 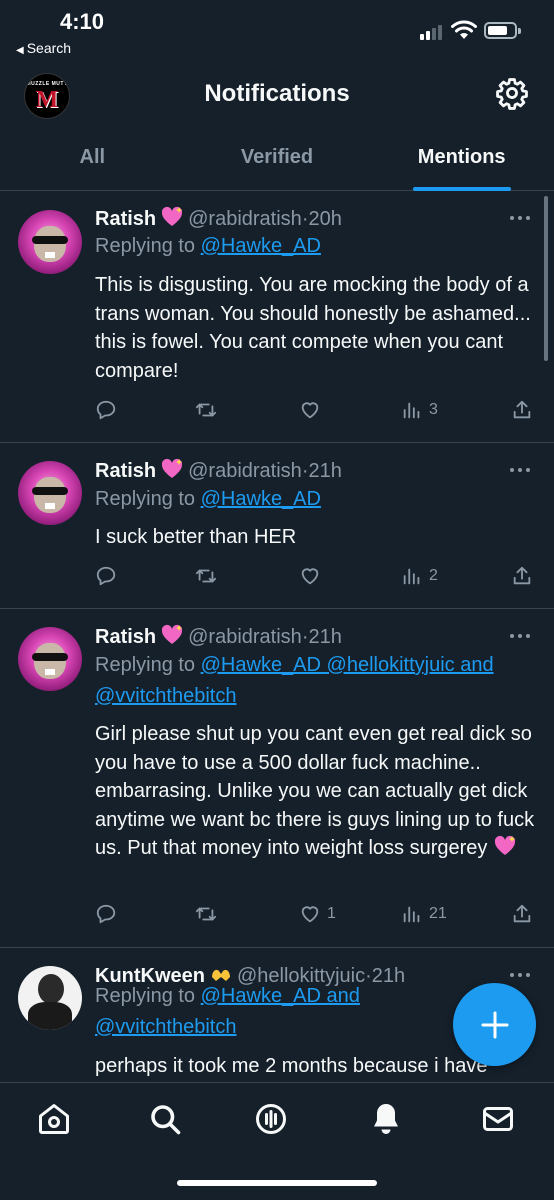 I want to click on view-count: 2, so click(x=433, y=575).